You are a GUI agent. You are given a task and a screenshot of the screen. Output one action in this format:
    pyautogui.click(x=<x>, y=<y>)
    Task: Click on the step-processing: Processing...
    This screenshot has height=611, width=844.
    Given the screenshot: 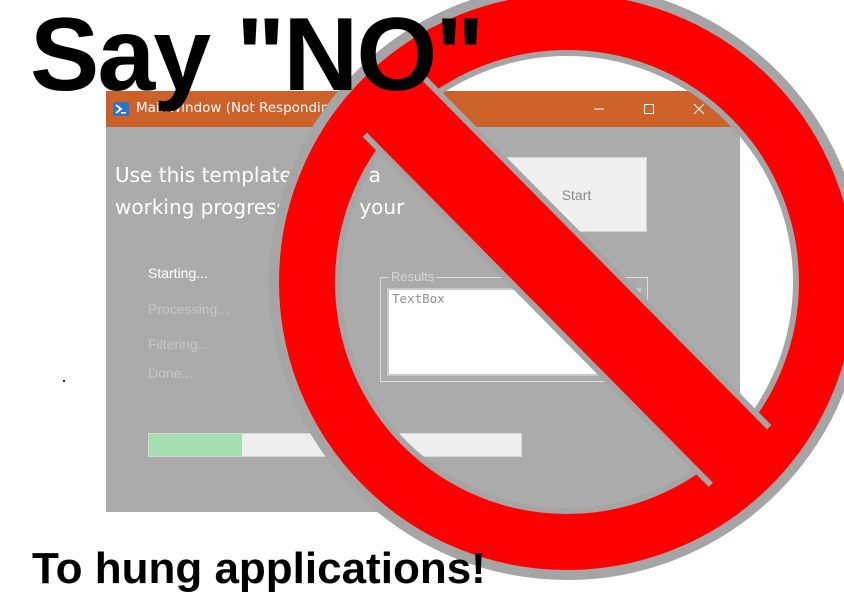 What is the action you would take?
    pyautogui.click(x=188, y=309)
    